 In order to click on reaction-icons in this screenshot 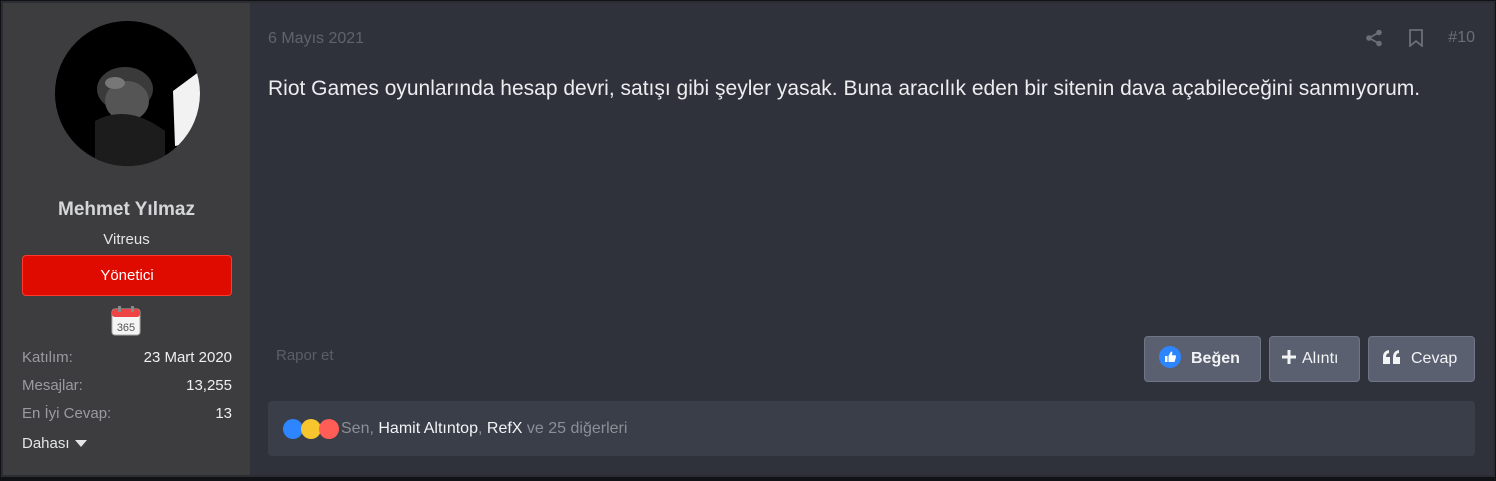, I will do `click(311, 428)`.